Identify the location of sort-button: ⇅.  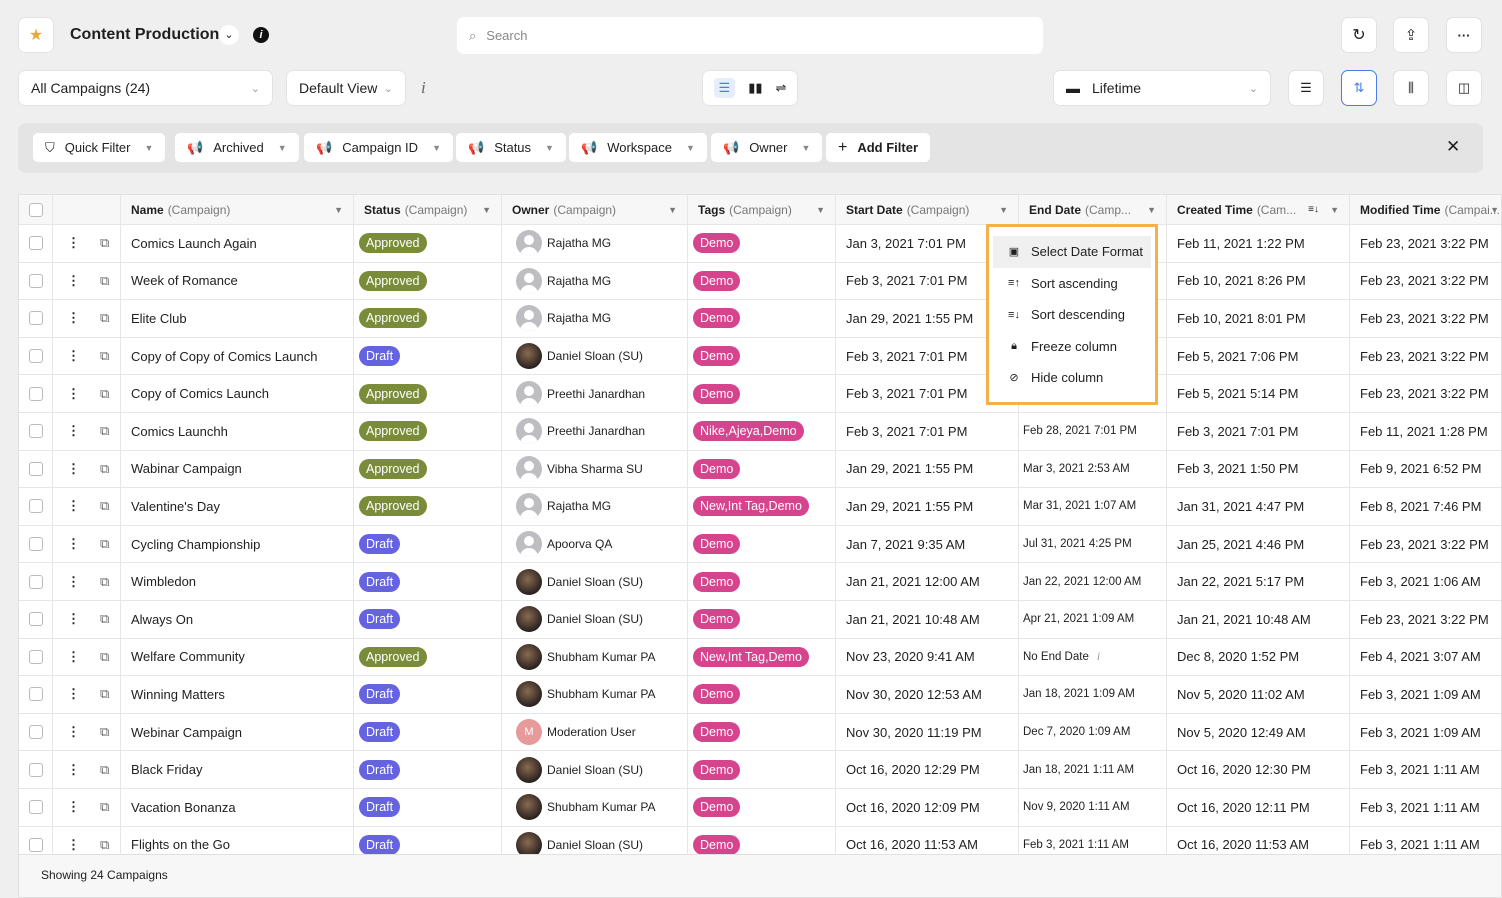
(1359, 88).